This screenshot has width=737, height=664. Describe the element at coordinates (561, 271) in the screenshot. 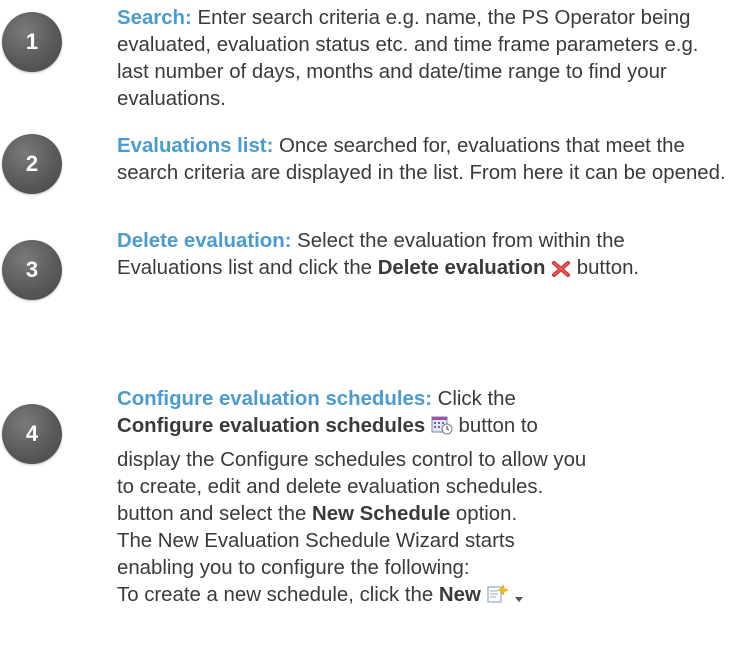

I see `red-x-delete-icon` at that location.